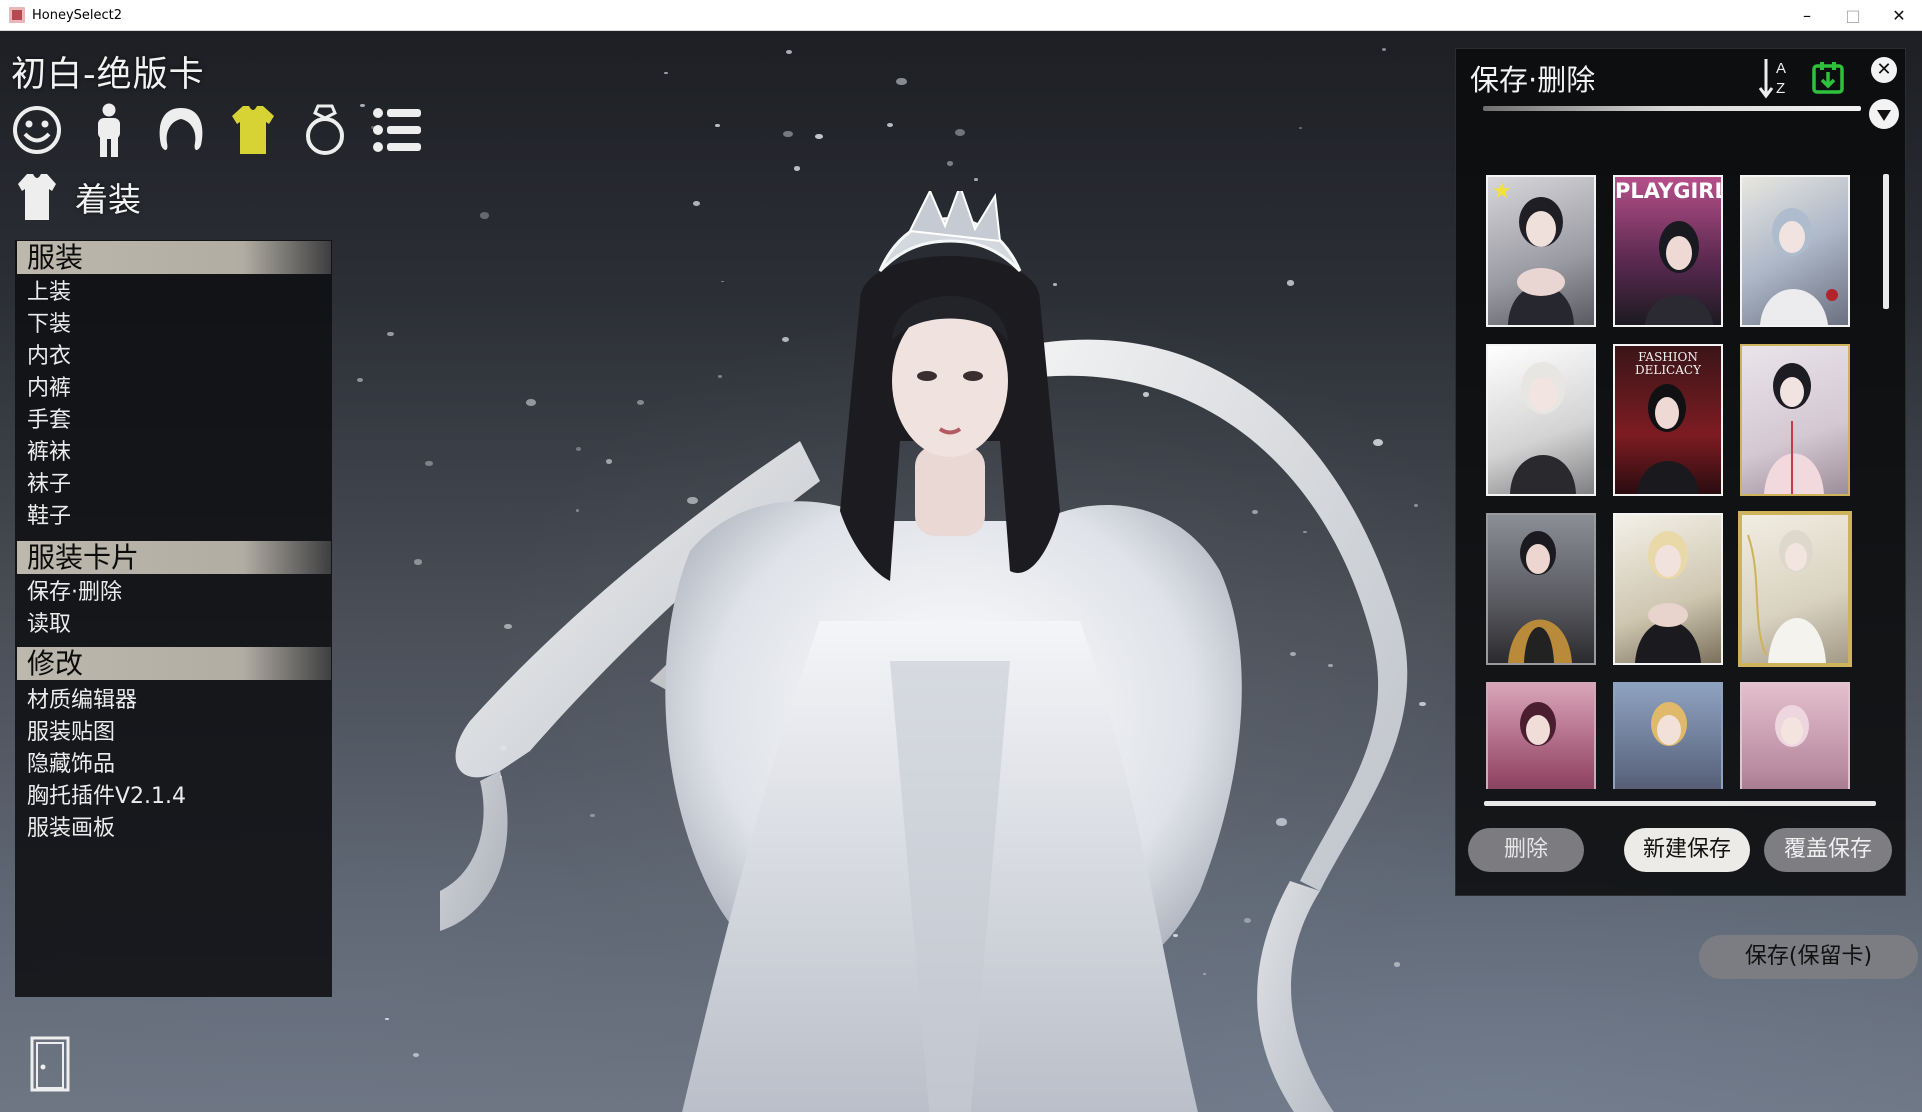 The height and width of the screenshot is (1112, 1922). Describe the element at coordinates (1780, 88) in the screenshot. I see `svg-text: Z` at that location.